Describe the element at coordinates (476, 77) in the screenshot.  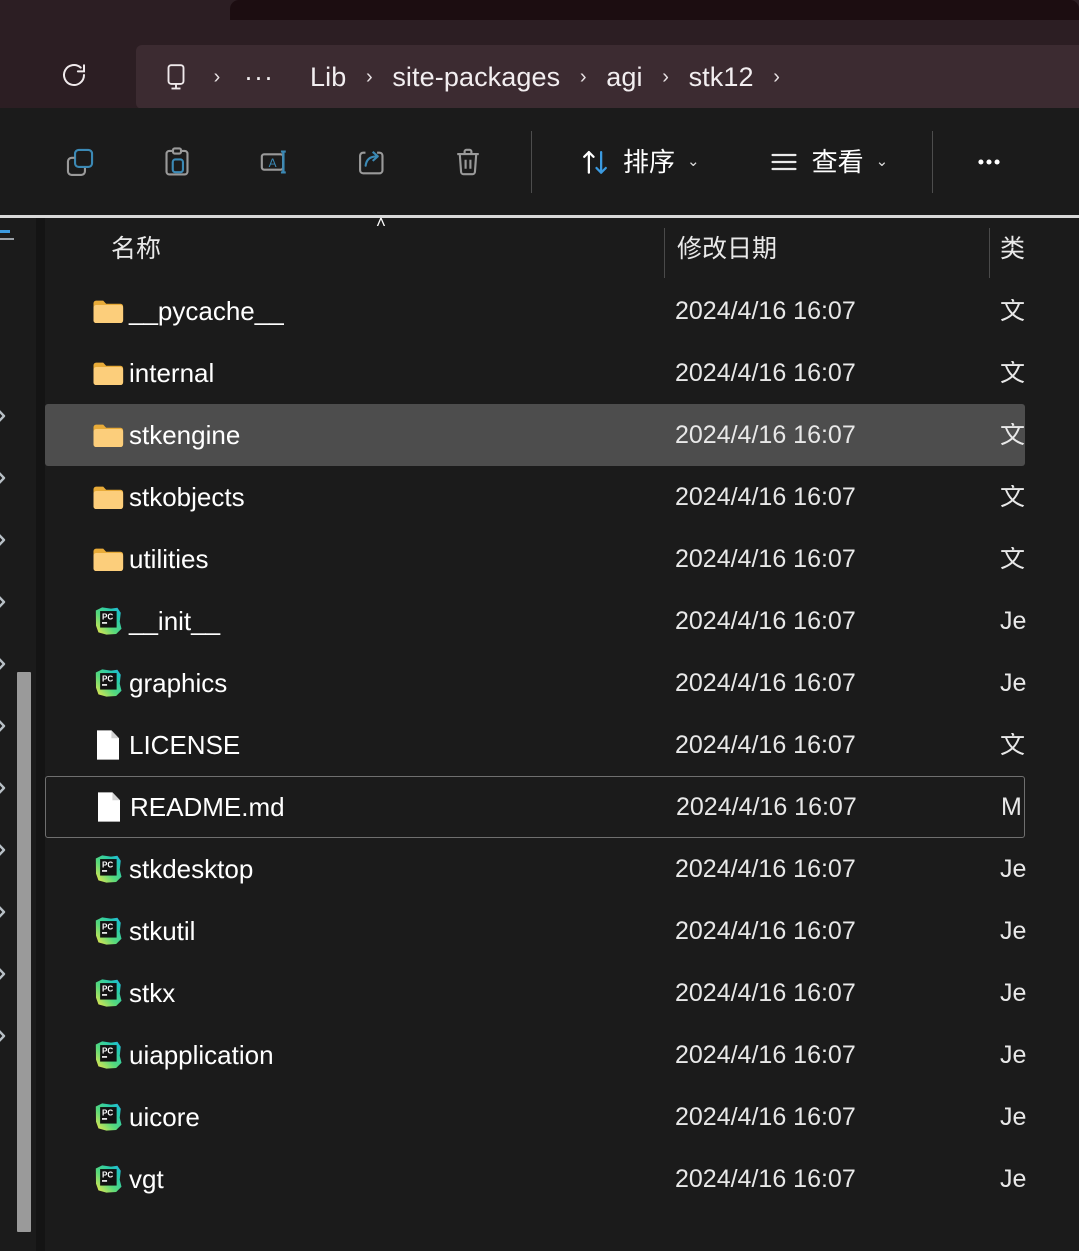
I see `breadcrumb-item-site-packages: site-packages` at that location.